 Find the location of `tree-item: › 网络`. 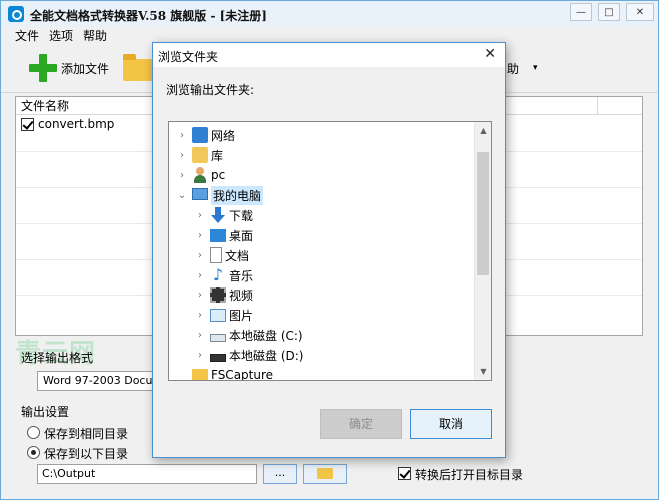

tree-item: › 网络 is located at coordinates (205, 135).